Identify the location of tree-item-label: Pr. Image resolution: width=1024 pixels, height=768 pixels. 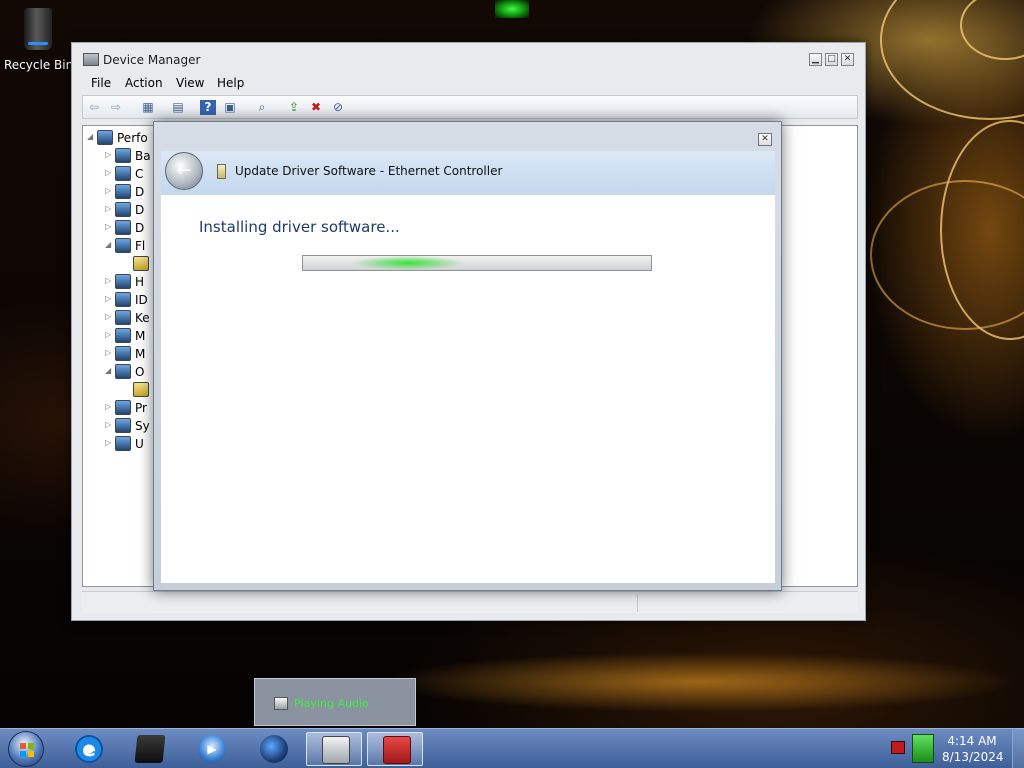
(141, 408).